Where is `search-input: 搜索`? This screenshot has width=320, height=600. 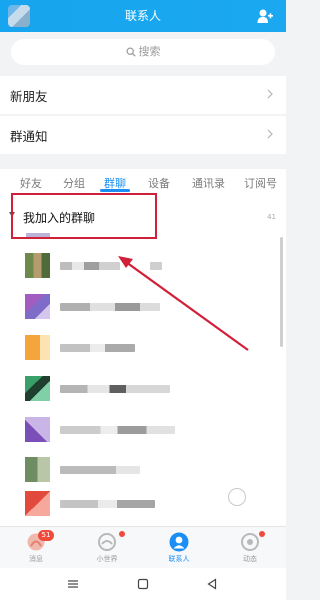 search-input: 搜索 is located at coordinates (143, 52).